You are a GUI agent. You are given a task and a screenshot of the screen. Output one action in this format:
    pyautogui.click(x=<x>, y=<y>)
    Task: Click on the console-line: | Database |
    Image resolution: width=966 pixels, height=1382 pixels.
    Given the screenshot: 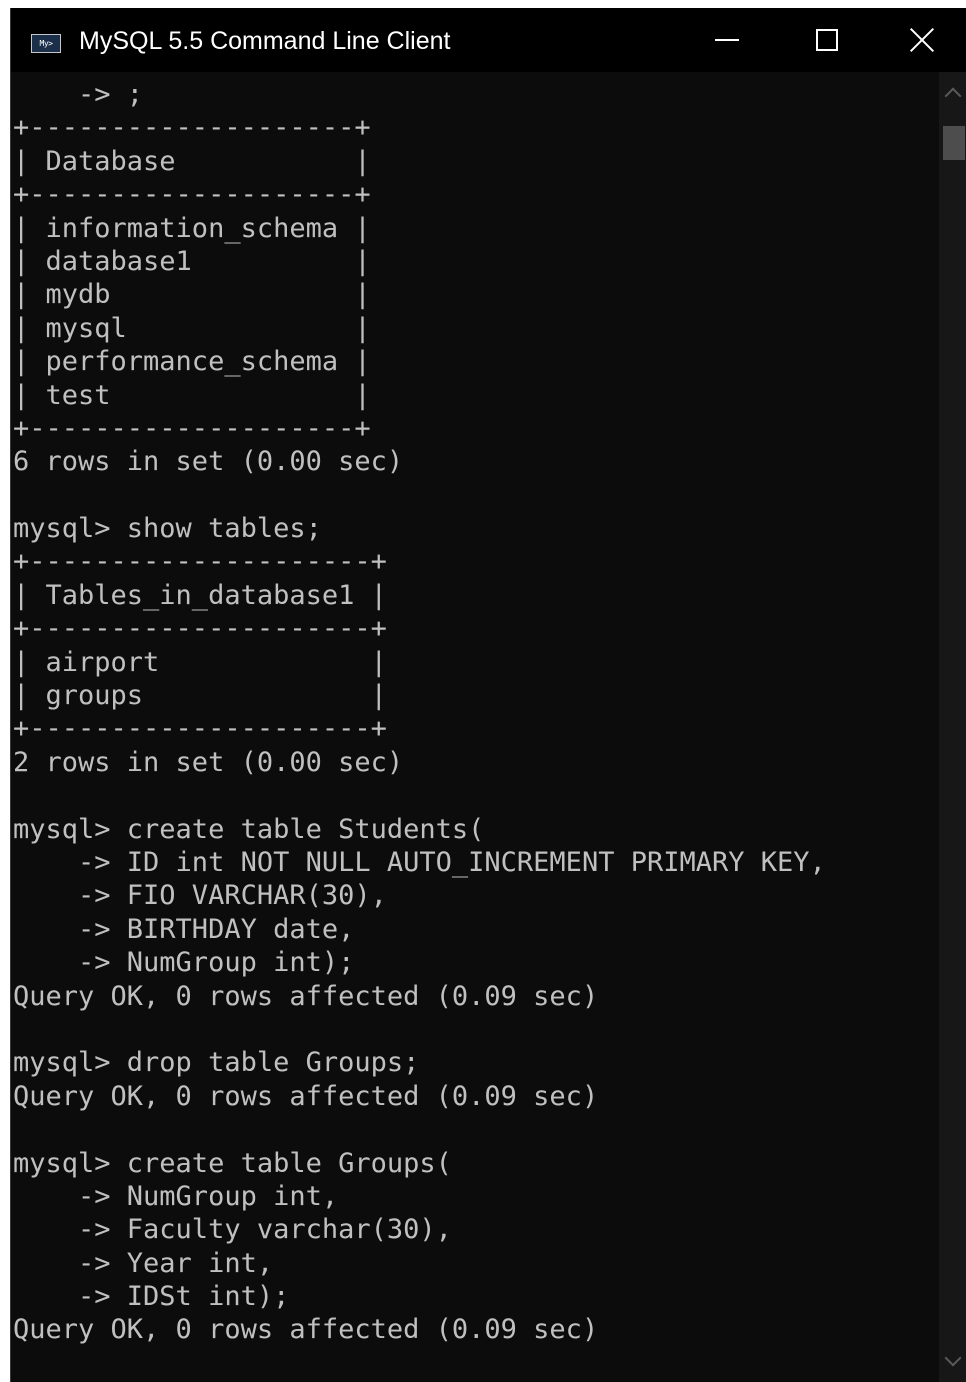 What is the action you would take?
    pyautogui.click(x=192, y=161)
    